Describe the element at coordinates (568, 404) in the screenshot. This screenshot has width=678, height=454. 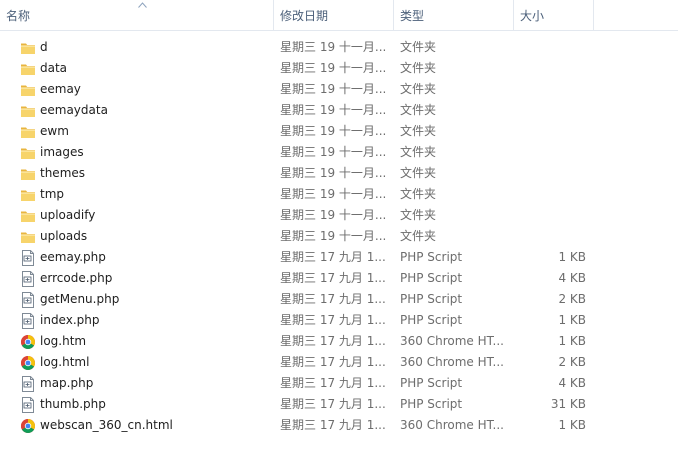
I see `file-size: 31 KB` at that location.